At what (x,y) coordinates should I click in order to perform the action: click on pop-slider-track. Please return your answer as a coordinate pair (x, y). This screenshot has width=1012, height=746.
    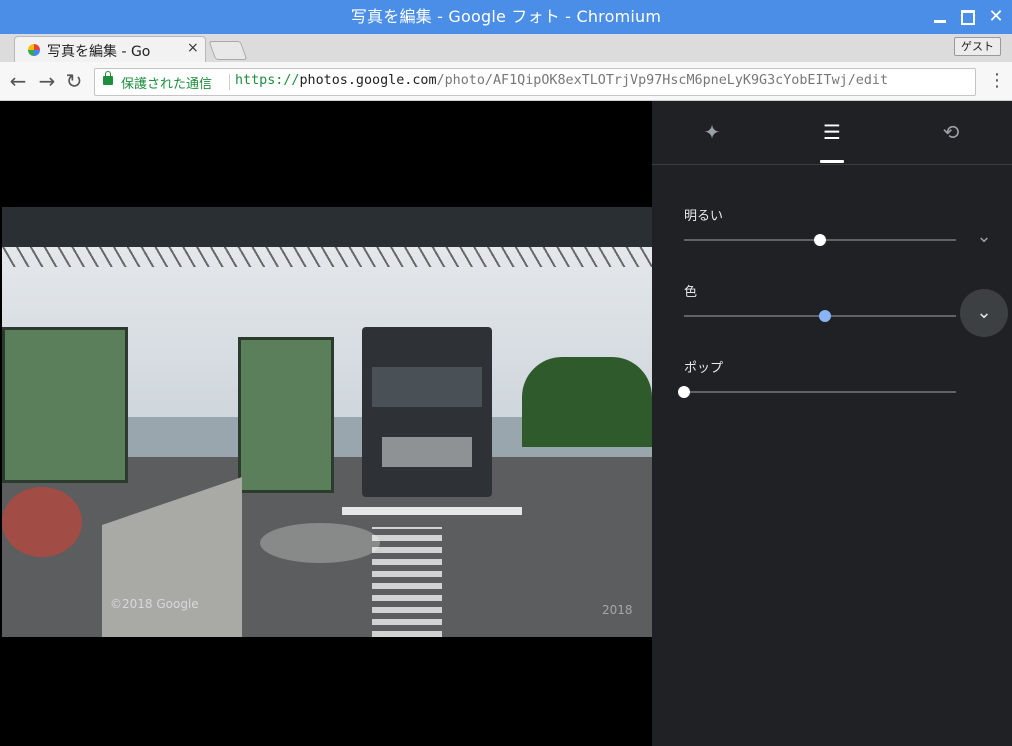
    Looking at the image, I should click on (820, 392).